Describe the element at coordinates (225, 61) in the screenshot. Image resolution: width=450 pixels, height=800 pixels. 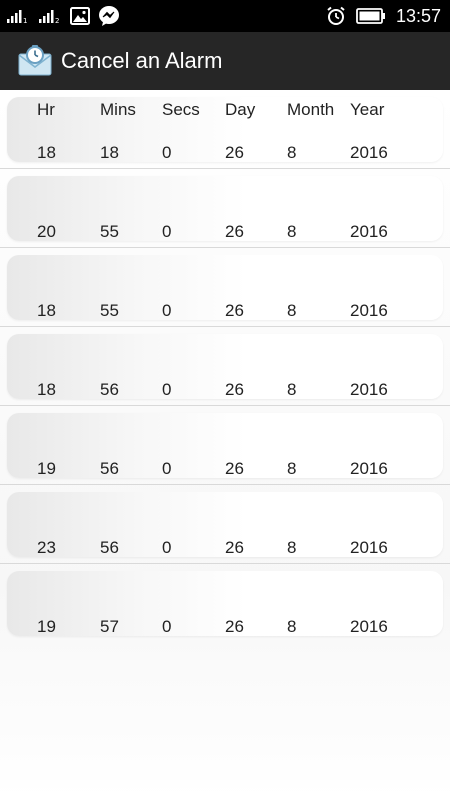
I see `app-bar: Cancel an Alarm` at that location.